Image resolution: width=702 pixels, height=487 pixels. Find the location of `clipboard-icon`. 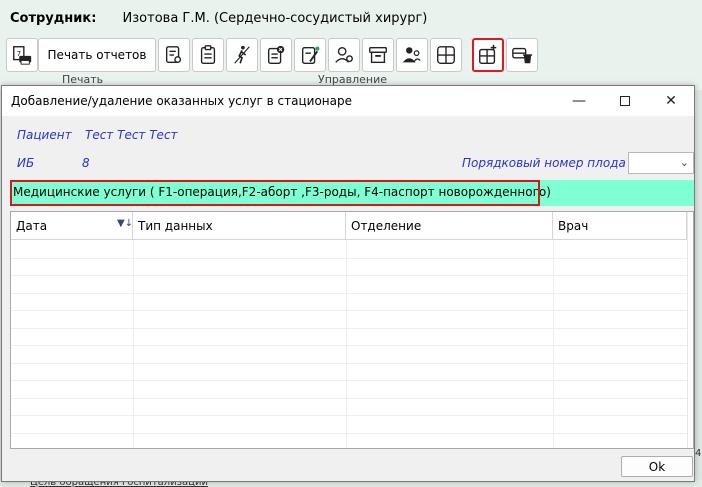

clipboard-icon is located at coordinates (208, 54).